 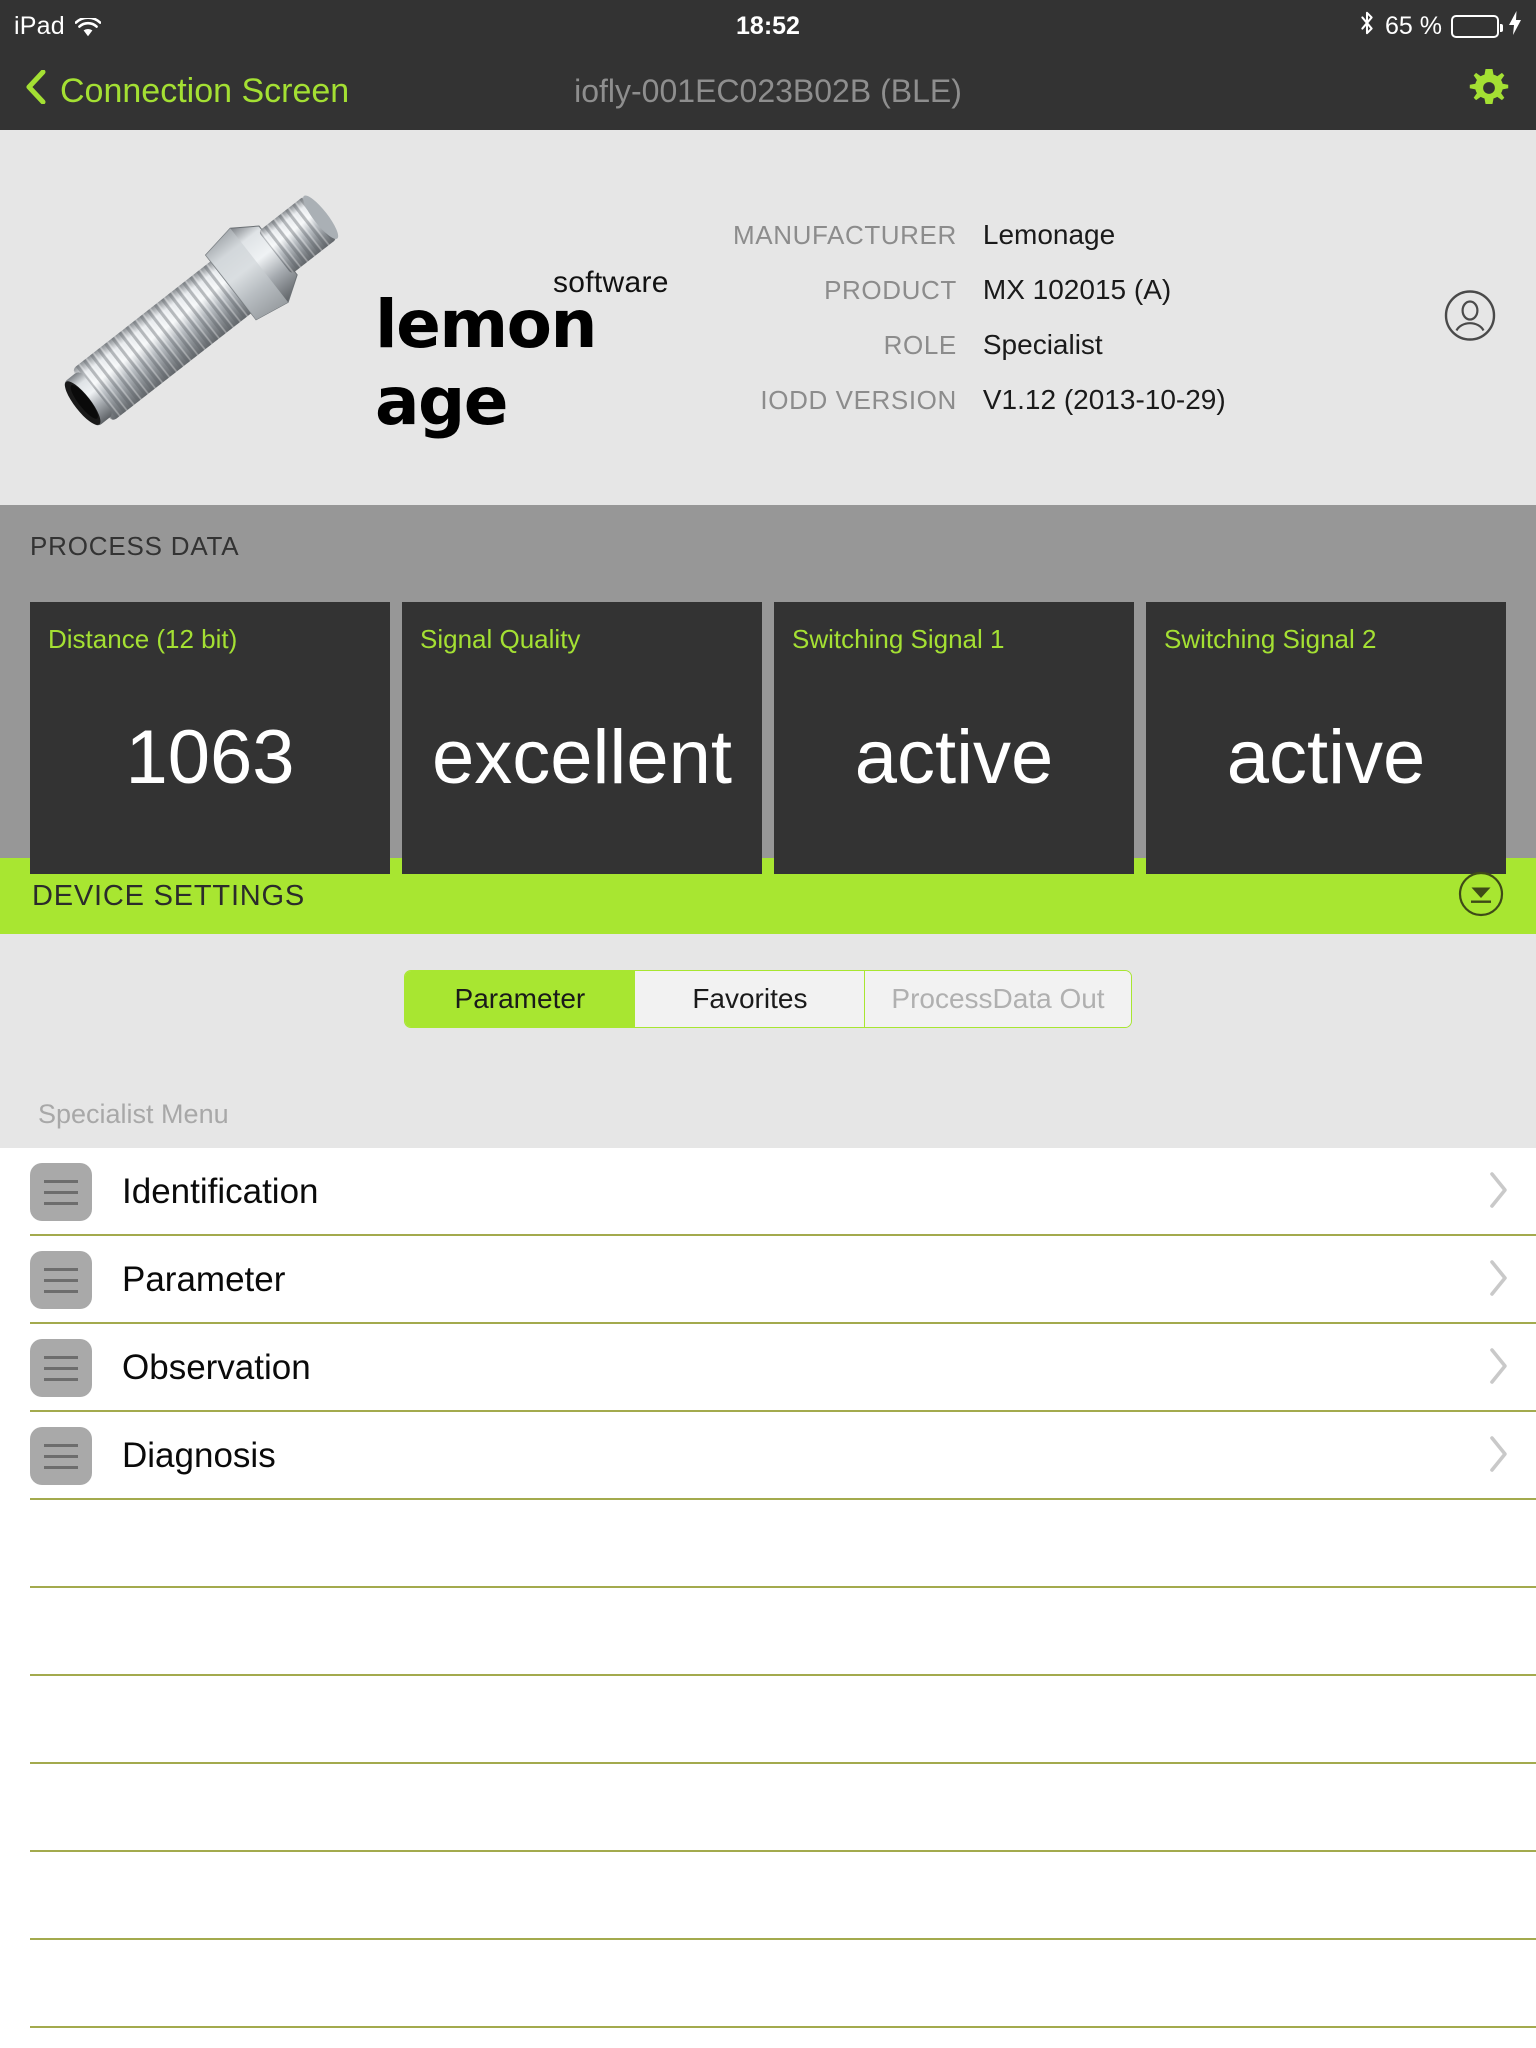 I want to click on sensor-product-image, so click(x=190, y=318).